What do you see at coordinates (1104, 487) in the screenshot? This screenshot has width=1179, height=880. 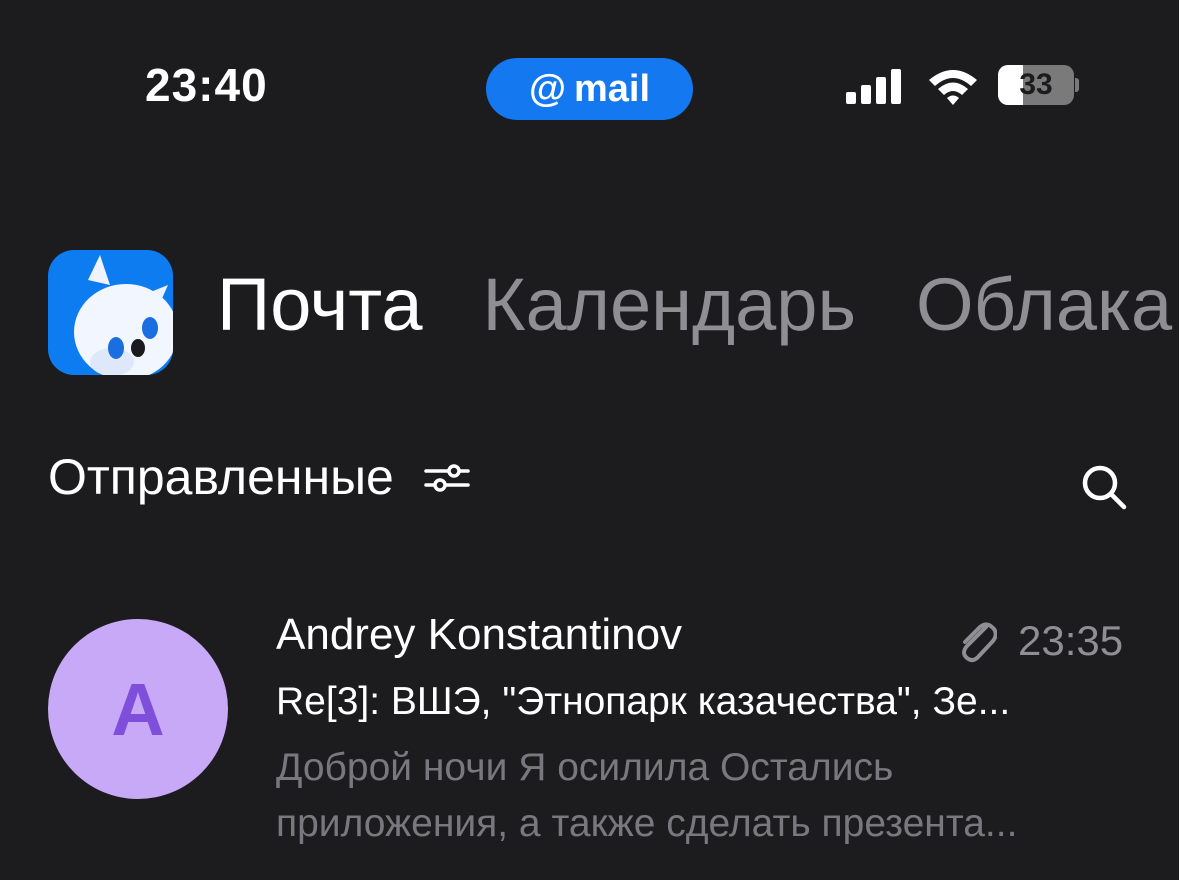 I see `search-icon` at bounding box center [1104, 487].